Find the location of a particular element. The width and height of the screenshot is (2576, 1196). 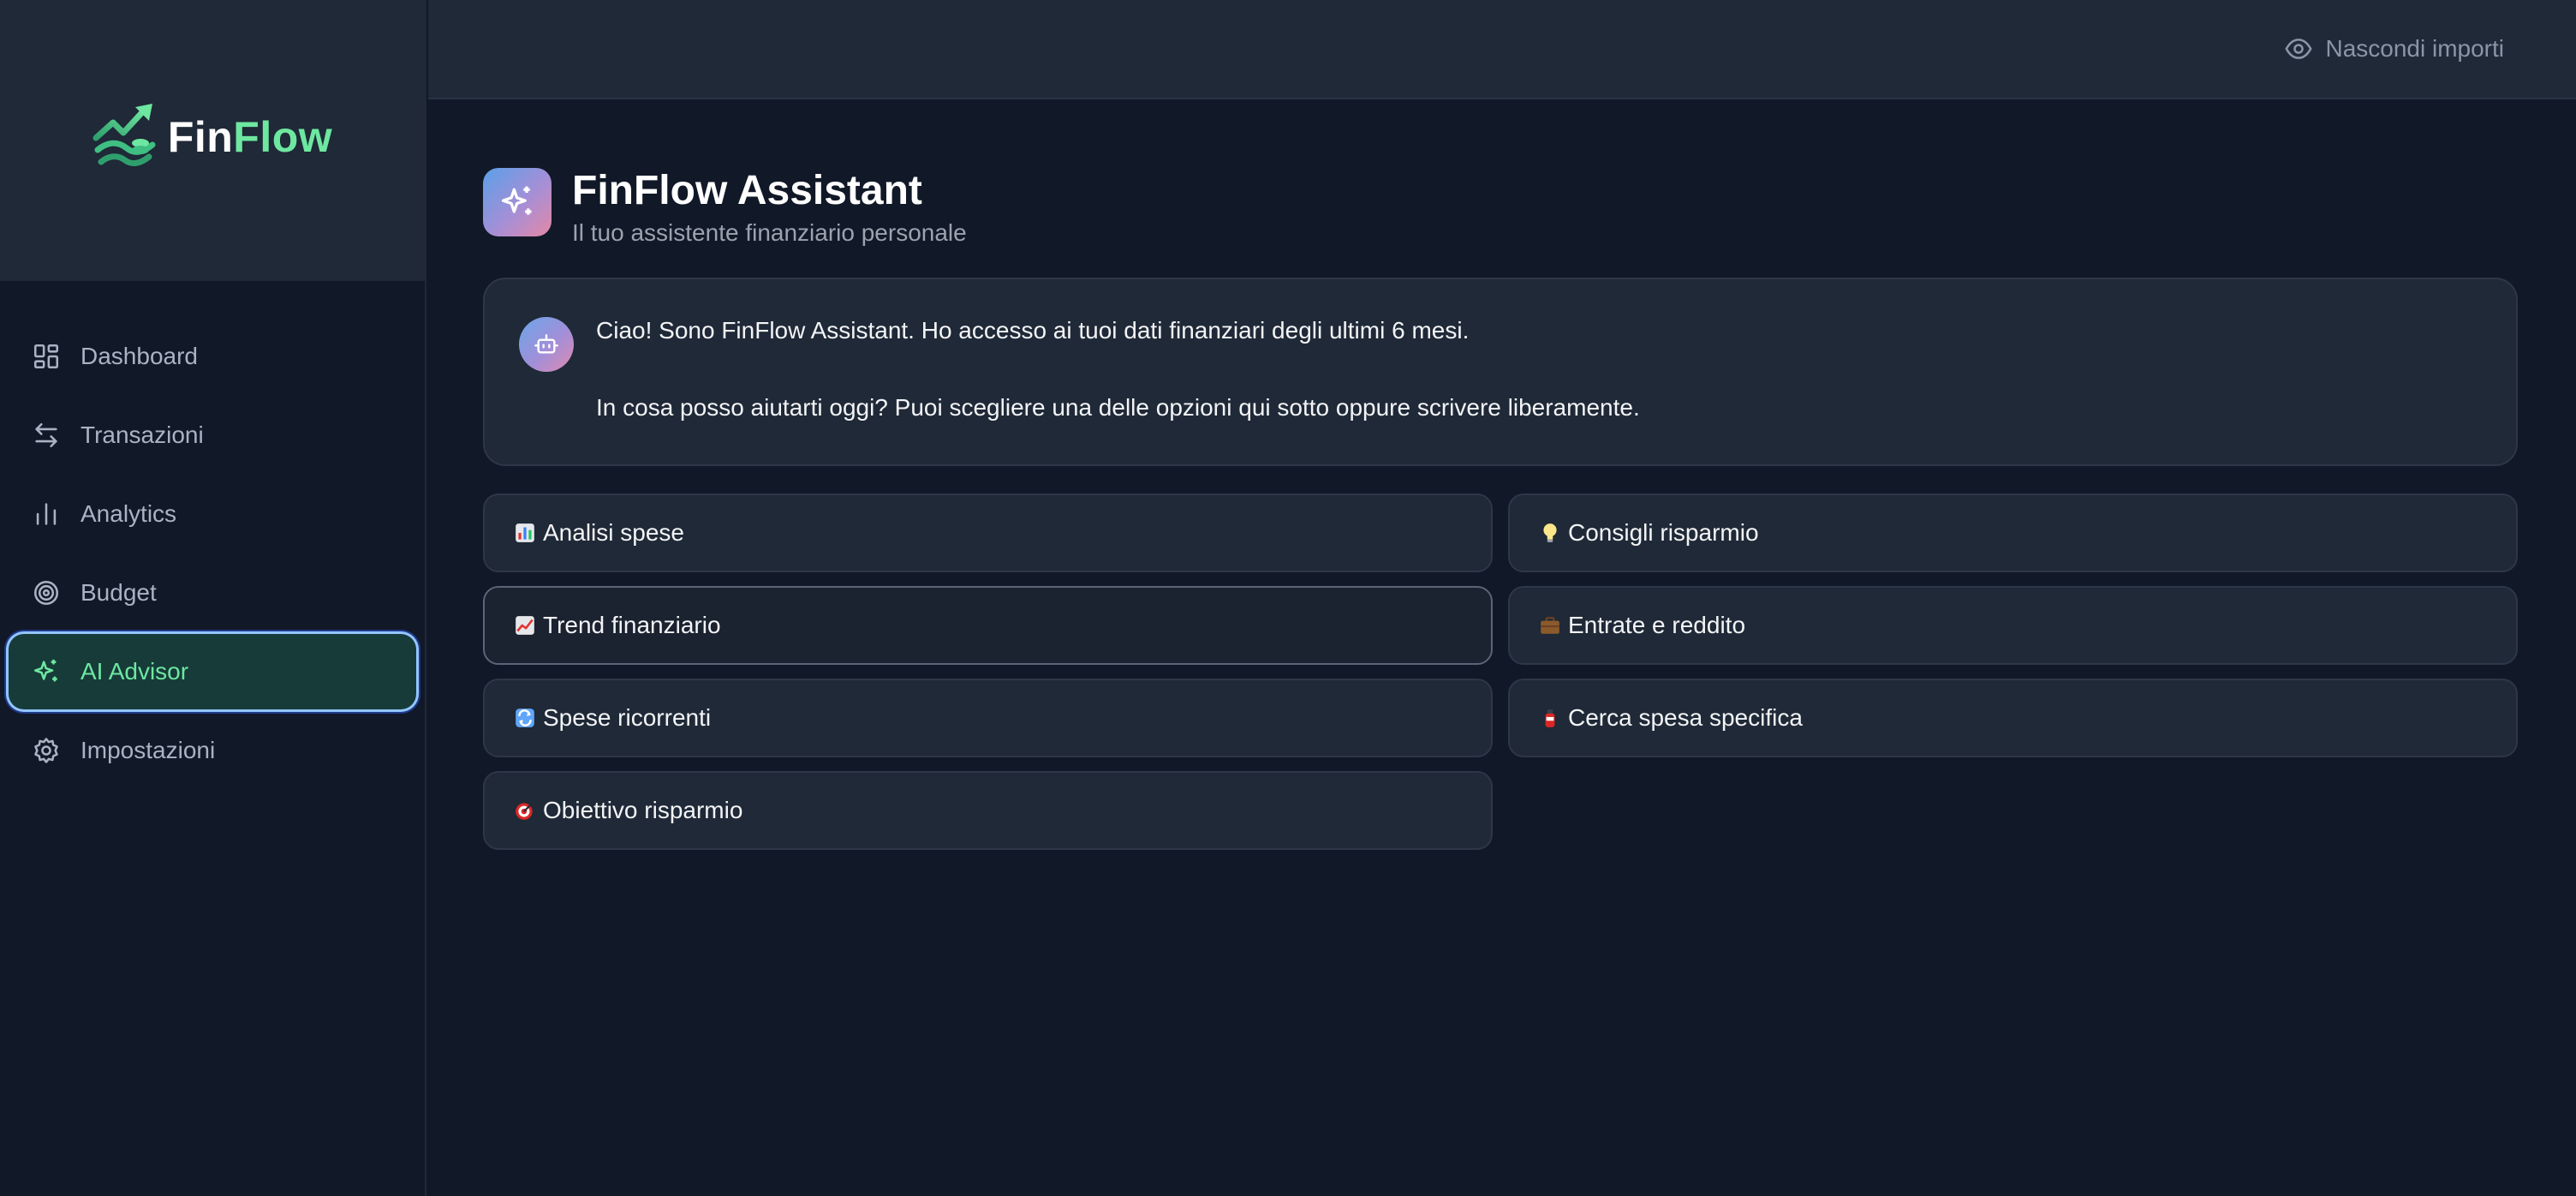

brand-logo-link: FinFlow is located at coordinates (212, 137).